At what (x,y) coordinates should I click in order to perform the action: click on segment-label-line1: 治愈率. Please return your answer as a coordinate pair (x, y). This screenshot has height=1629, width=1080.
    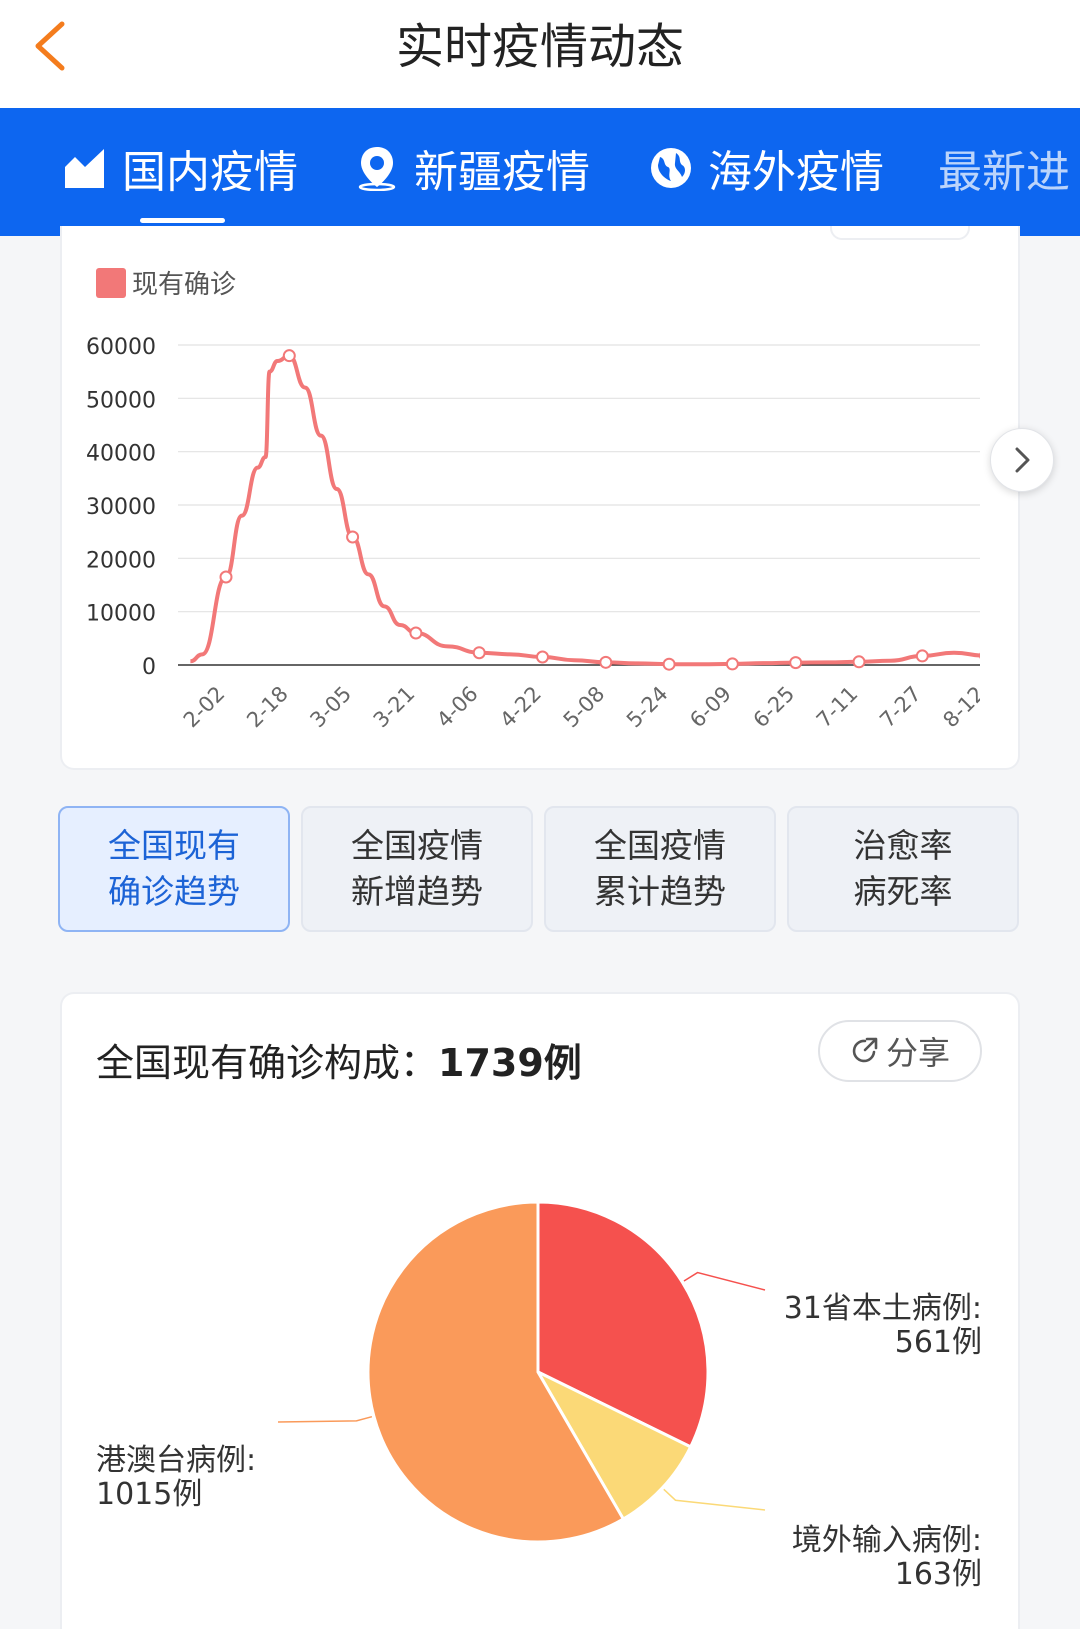
    Looking at the image, I should click on (903, 845).